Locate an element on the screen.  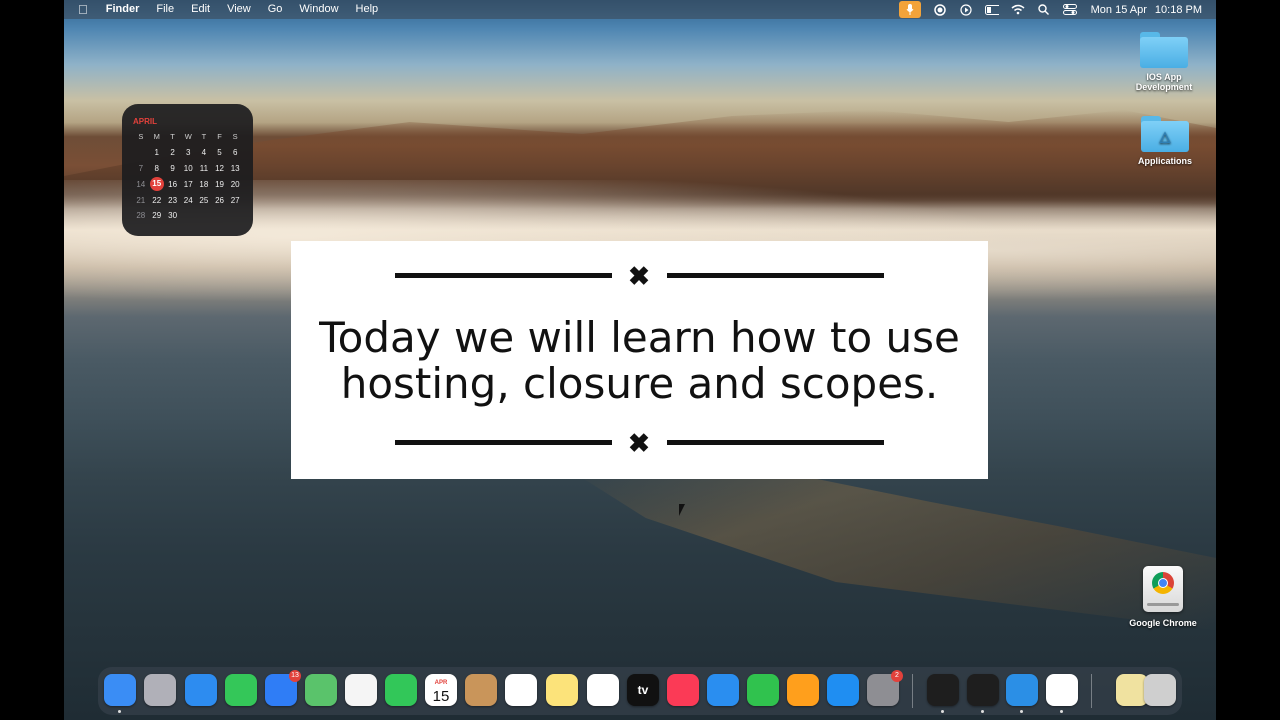
control-center-icon is located at coordinates (1069, 10).